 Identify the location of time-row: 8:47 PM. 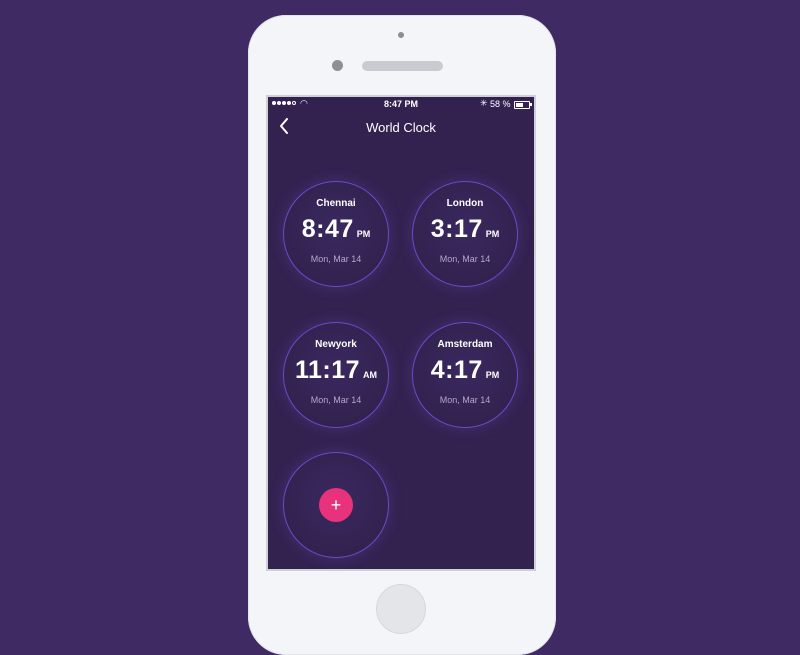
(336, 229).